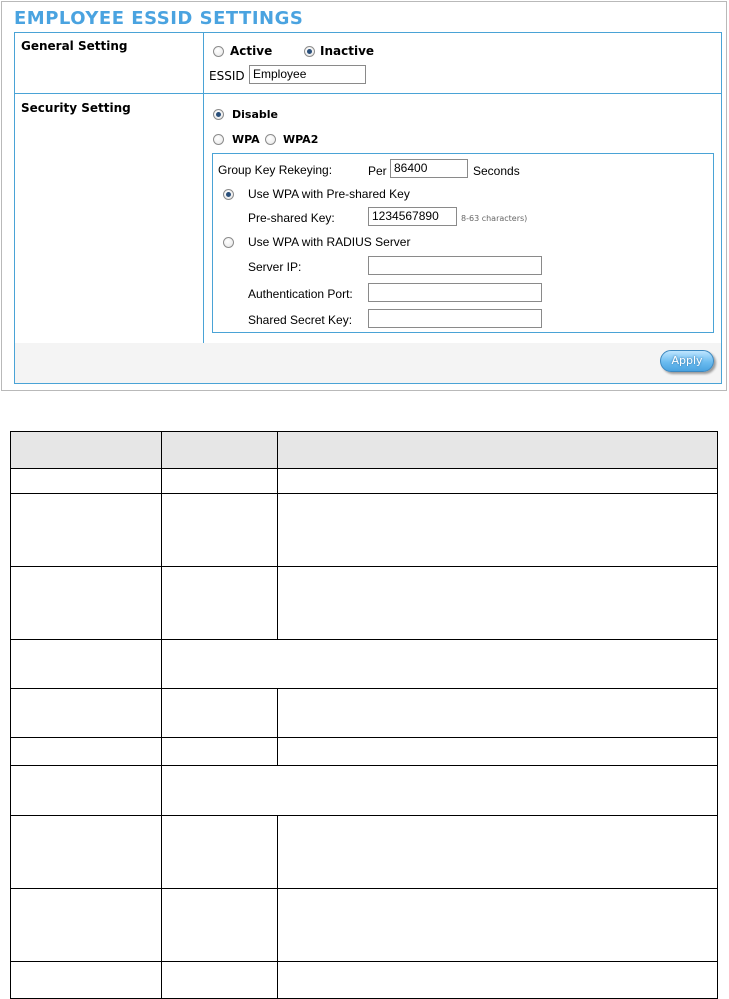 Image resolution: width=729 pixels, height=999 pixels. I want to click on auth-port-label: Authentication Port:, so click(300, 294).